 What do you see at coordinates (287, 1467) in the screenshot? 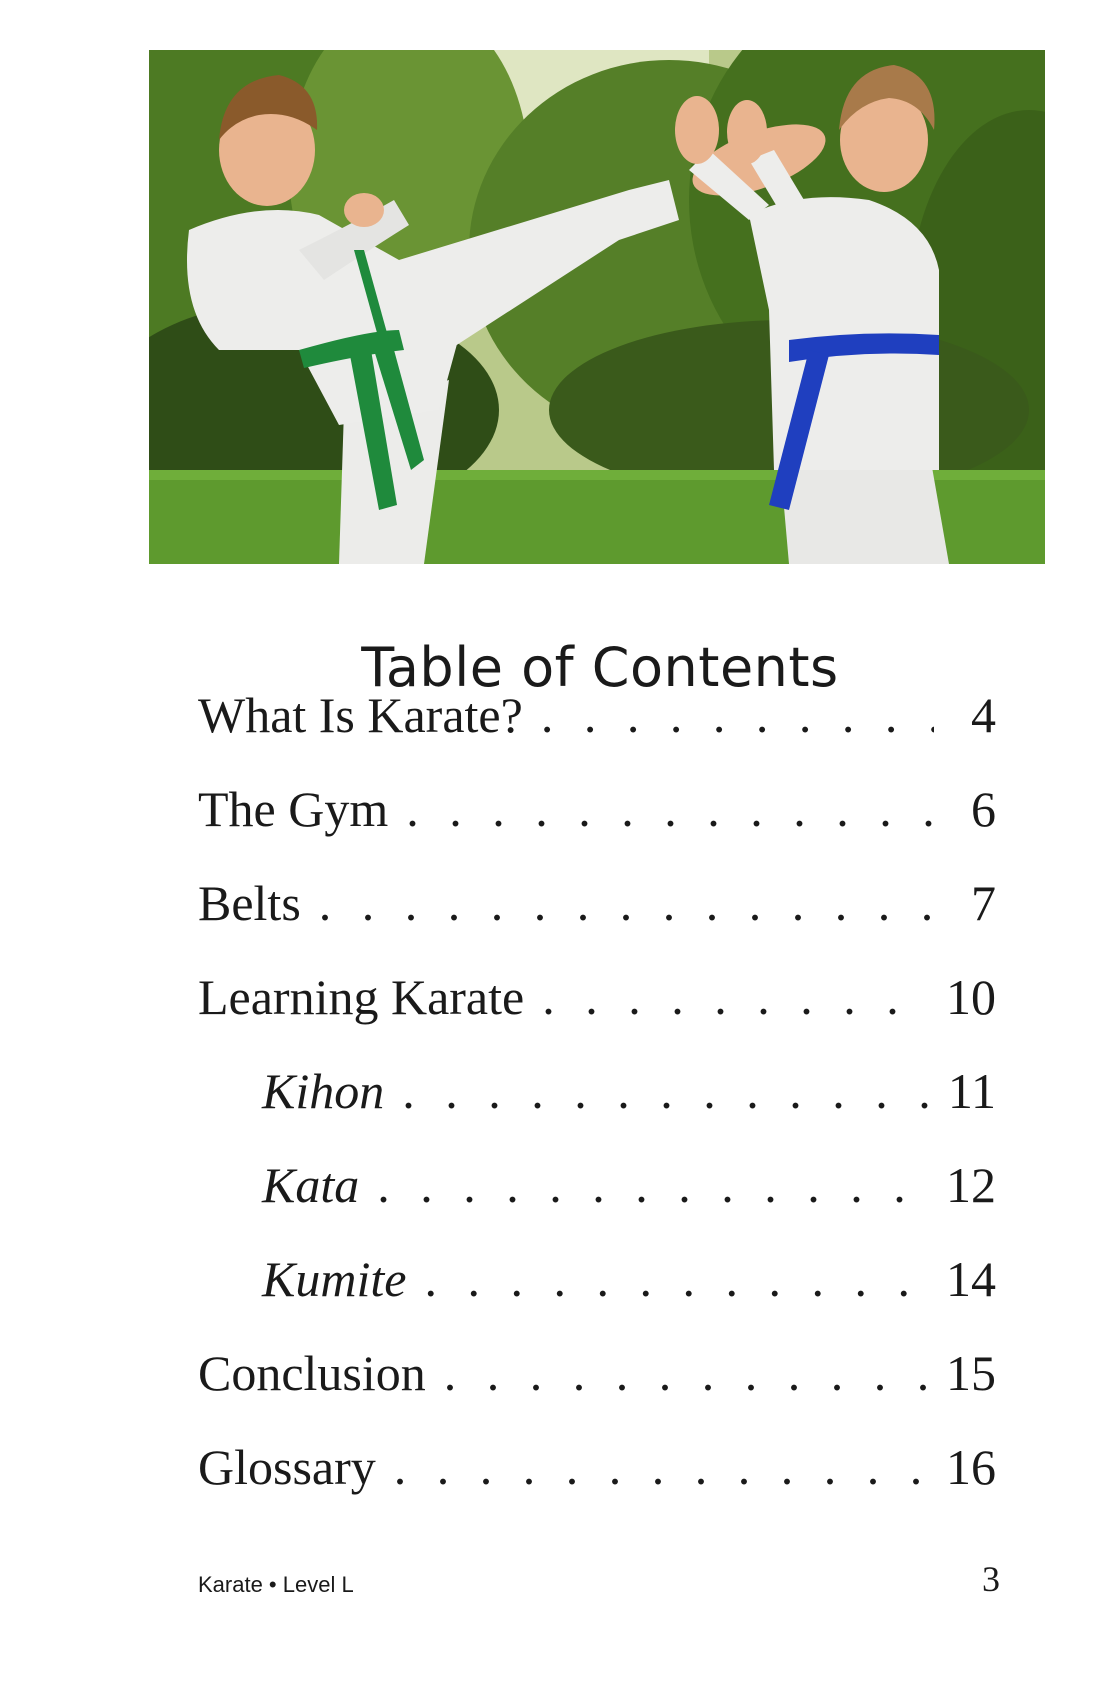
I see `toc-entry-label: Glossary` at bounding box center [287, 1467].